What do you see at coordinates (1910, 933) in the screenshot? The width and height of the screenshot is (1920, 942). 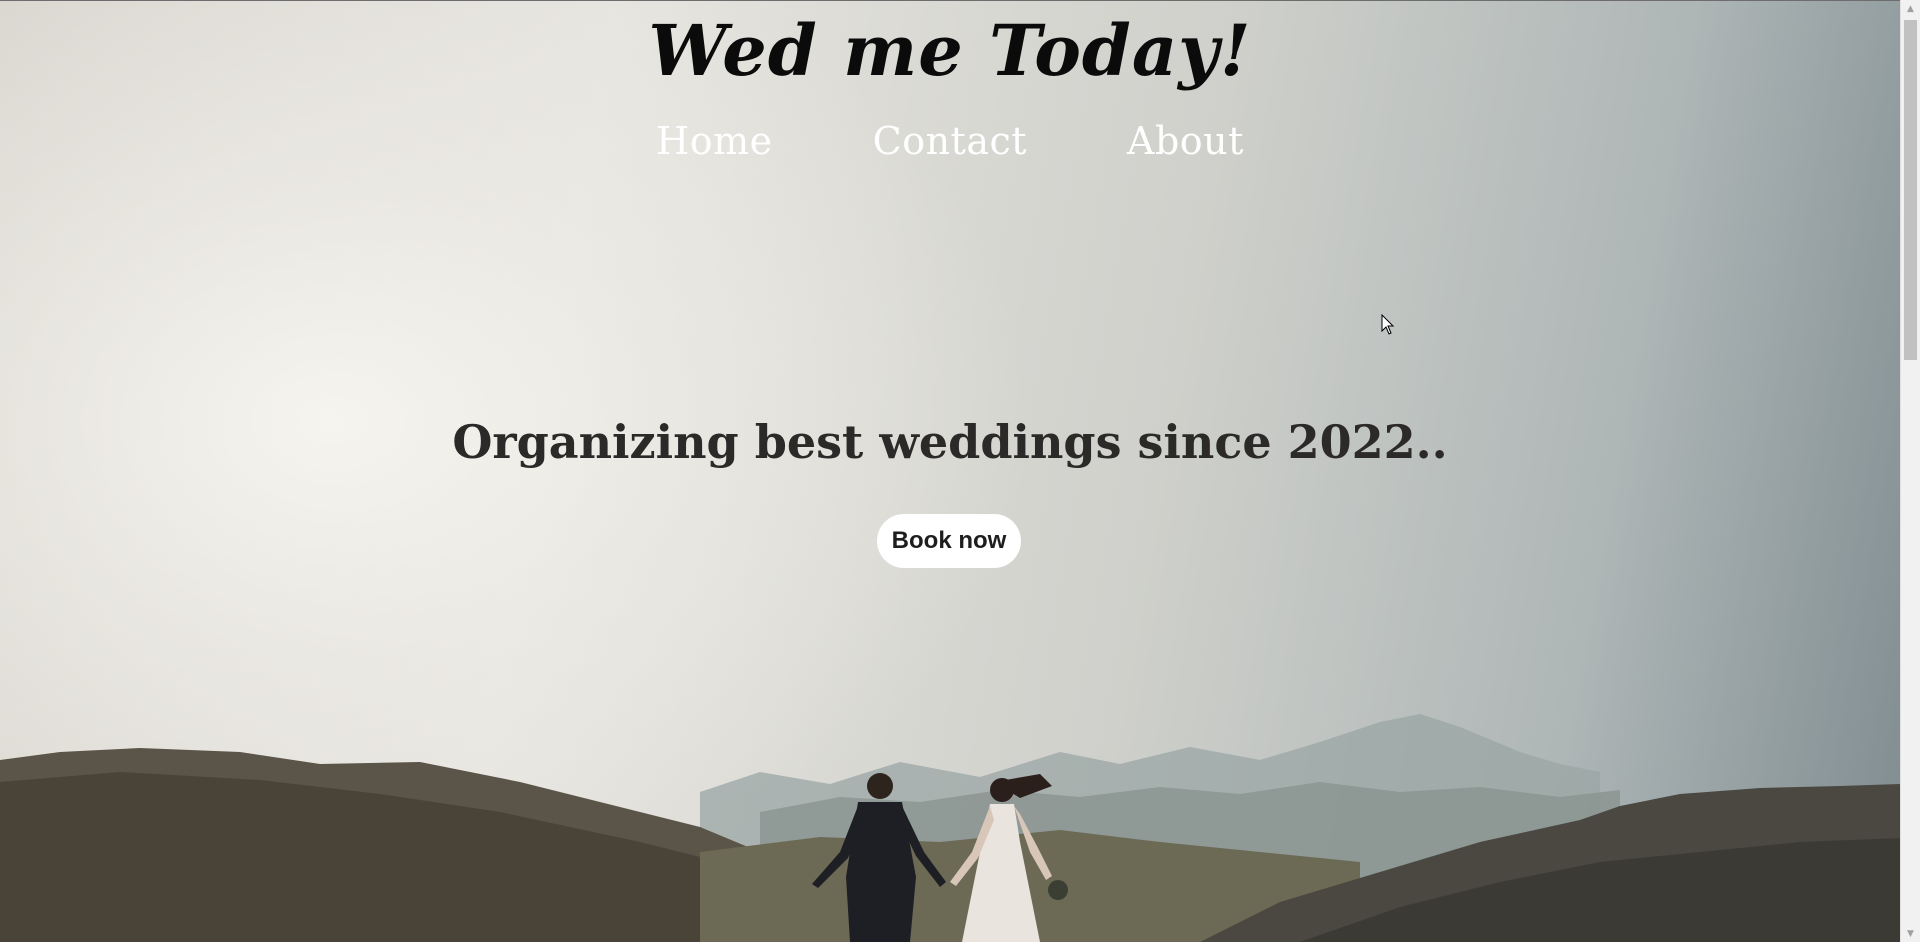 I see `scroll-down-arrow-icon: ▼` at bounding box center [1910, 933].